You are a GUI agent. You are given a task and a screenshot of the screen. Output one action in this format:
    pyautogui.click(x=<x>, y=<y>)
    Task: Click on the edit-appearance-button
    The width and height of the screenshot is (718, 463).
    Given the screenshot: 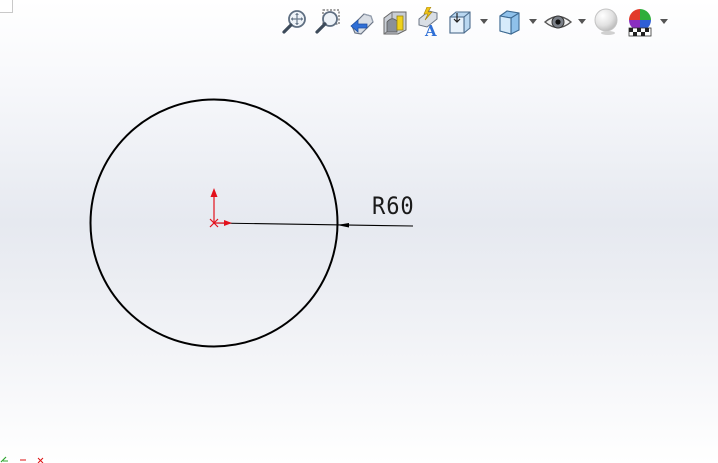 What is the action you would take?
    pyautogui.click(x=607, y=22)
    